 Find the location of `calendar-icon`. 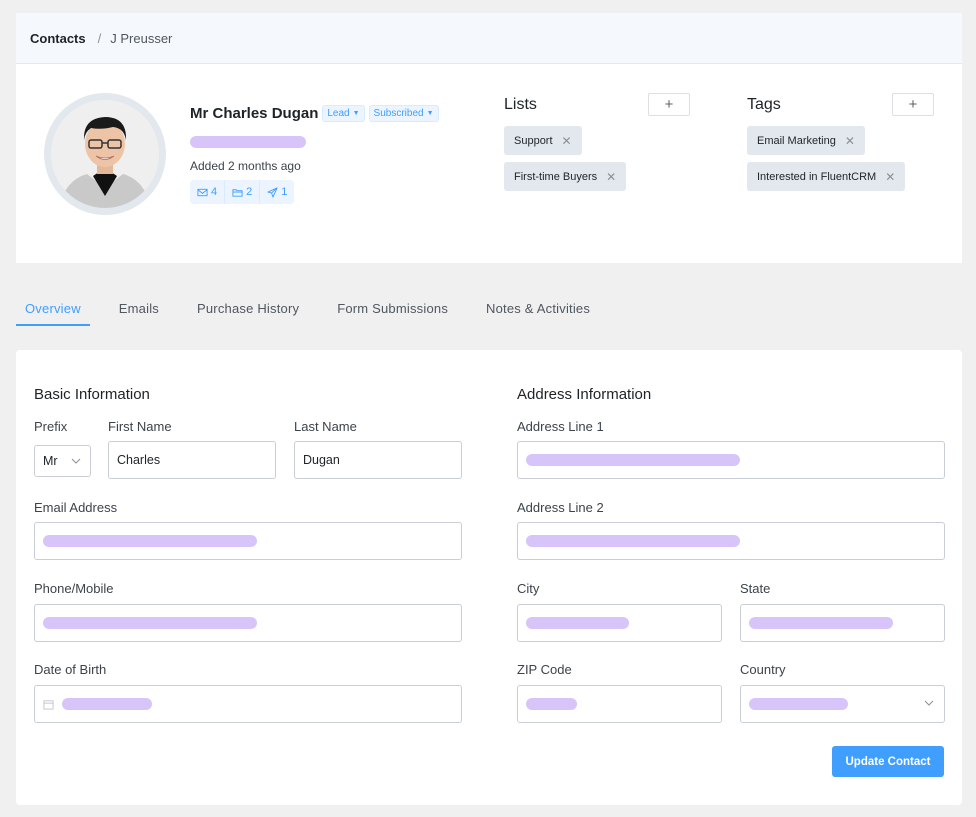

calendar-icon is located at coordinates (48, 704).